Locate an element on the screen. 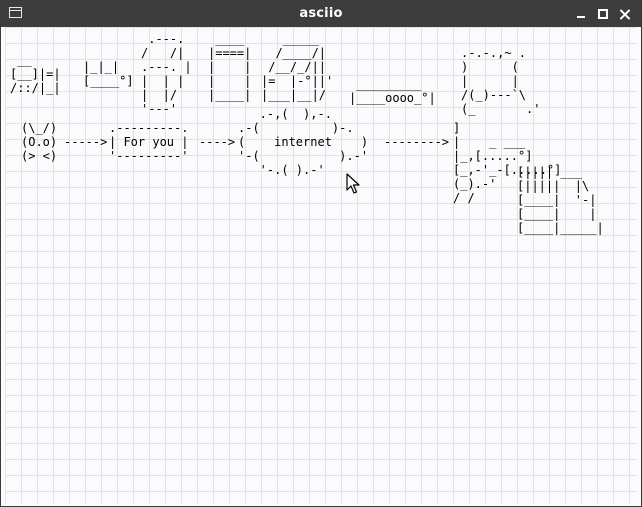 This screenshot has height=507, width=642. close-button is located at coordinates (625, 14).